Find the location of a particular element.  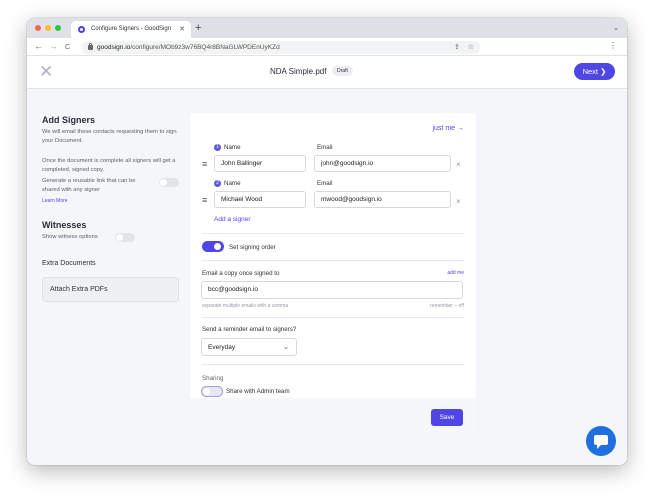

tab-bar: Configure Signers - GoodSign ✕ + ⌄ is located at coordinates (327, 28).